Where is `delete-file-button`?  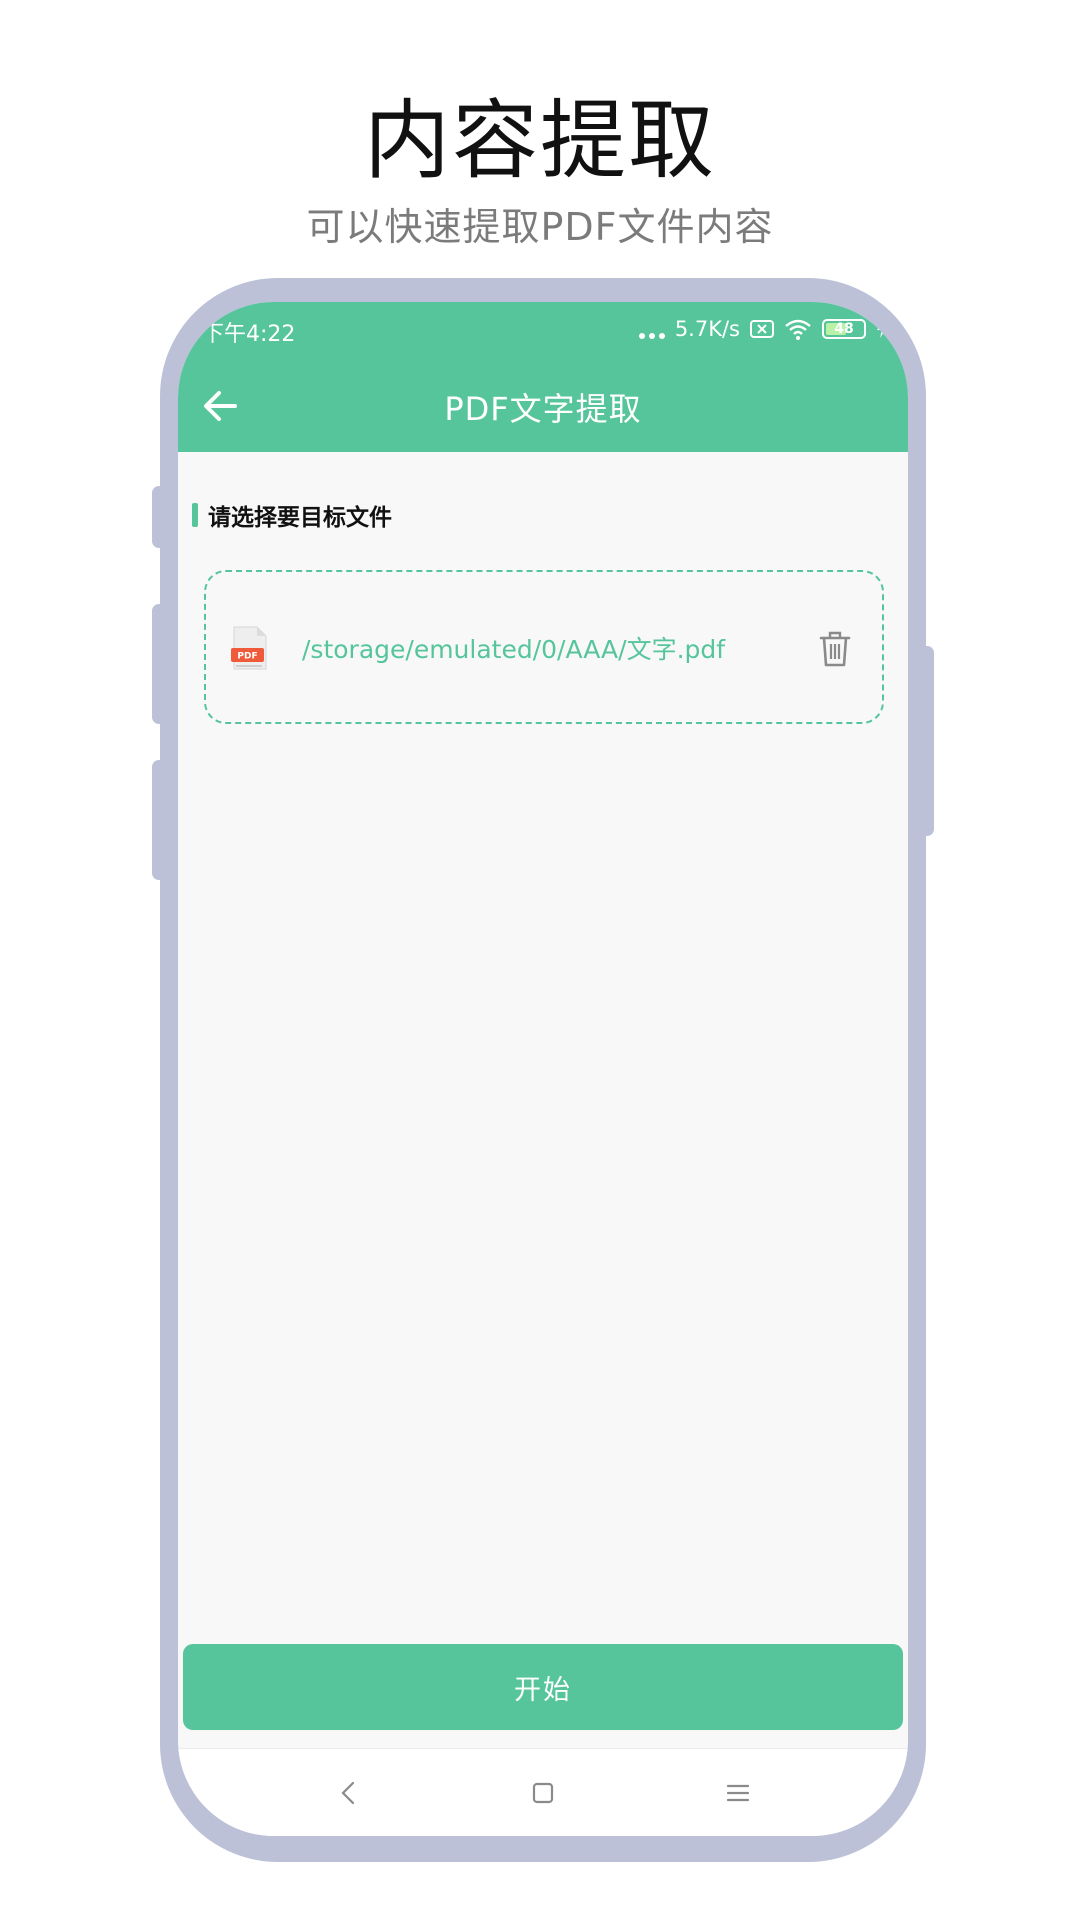
delete-file-button is located at coordinates (835, 649).